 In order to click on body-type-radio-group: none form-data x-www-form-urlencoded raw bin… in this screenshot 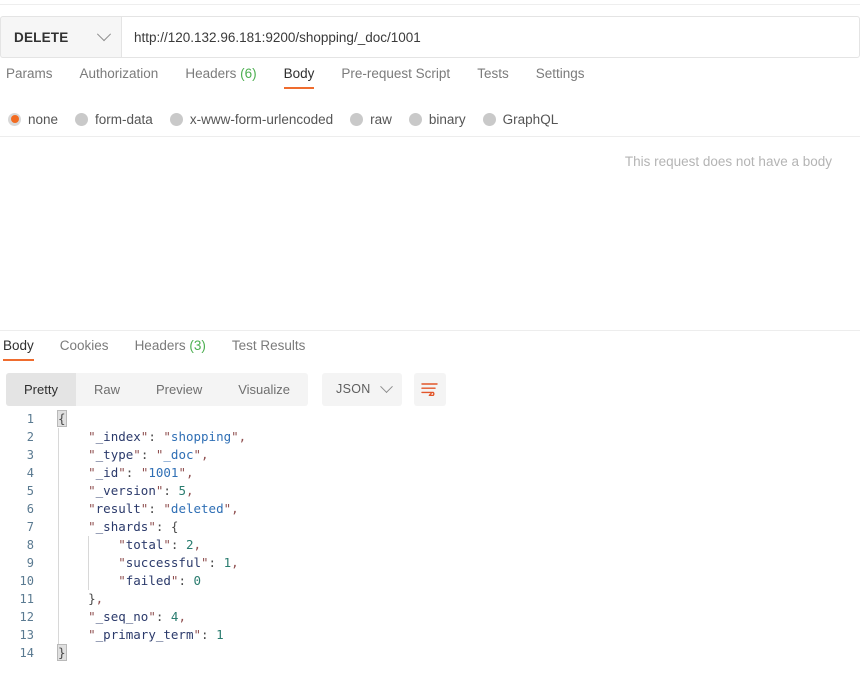, I will do `click(430, 119)`.